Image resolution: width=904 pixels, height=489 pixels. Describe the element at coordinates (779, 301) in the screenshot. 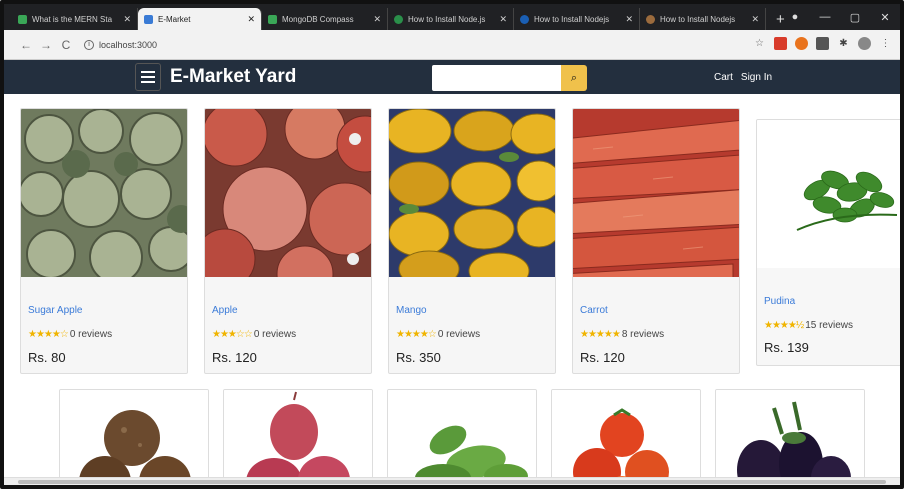

I see `product-name: Pudina` at that location.